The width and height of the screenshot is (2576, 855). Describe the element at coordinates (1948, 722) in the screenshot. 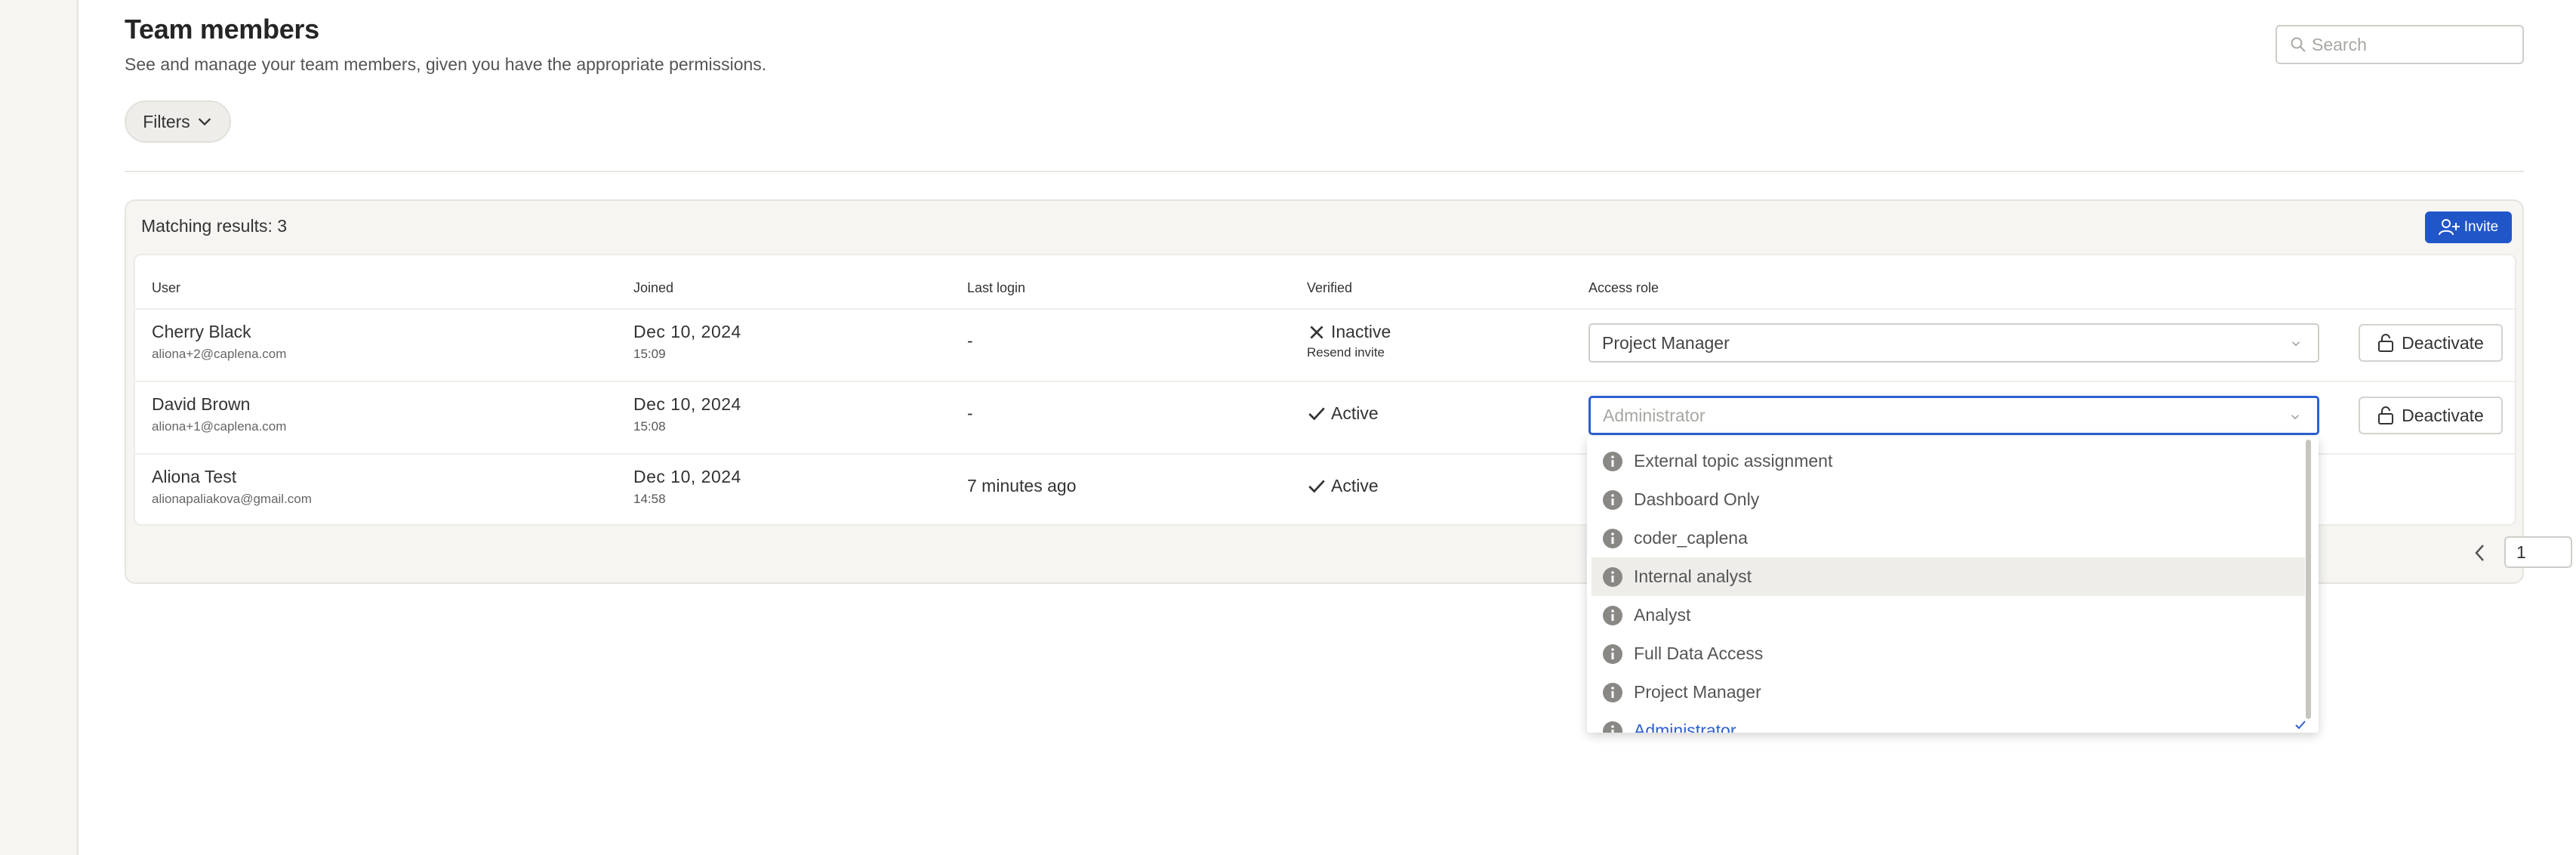

I see `dropdown-option-selected: Administrator` at that location.